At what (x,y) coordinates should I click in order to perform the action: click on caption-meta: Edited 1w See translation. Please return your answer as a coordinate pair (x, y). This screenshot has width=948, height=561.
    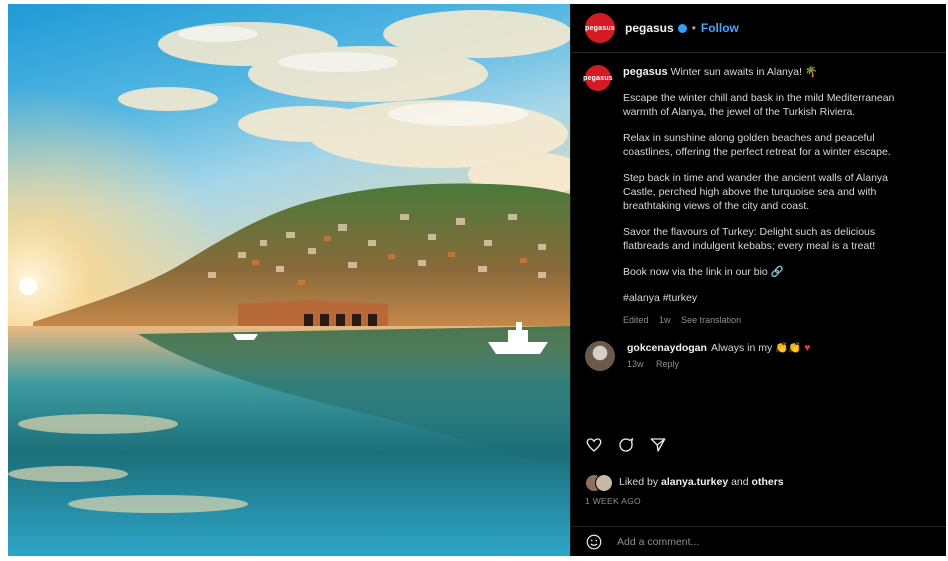
    Looking at the image, I should click on (773, 320).